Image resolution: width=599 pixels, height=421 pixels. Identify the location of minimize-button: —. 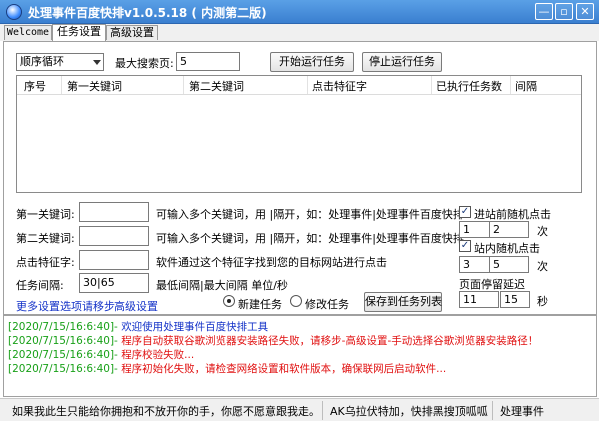
(544, 11).